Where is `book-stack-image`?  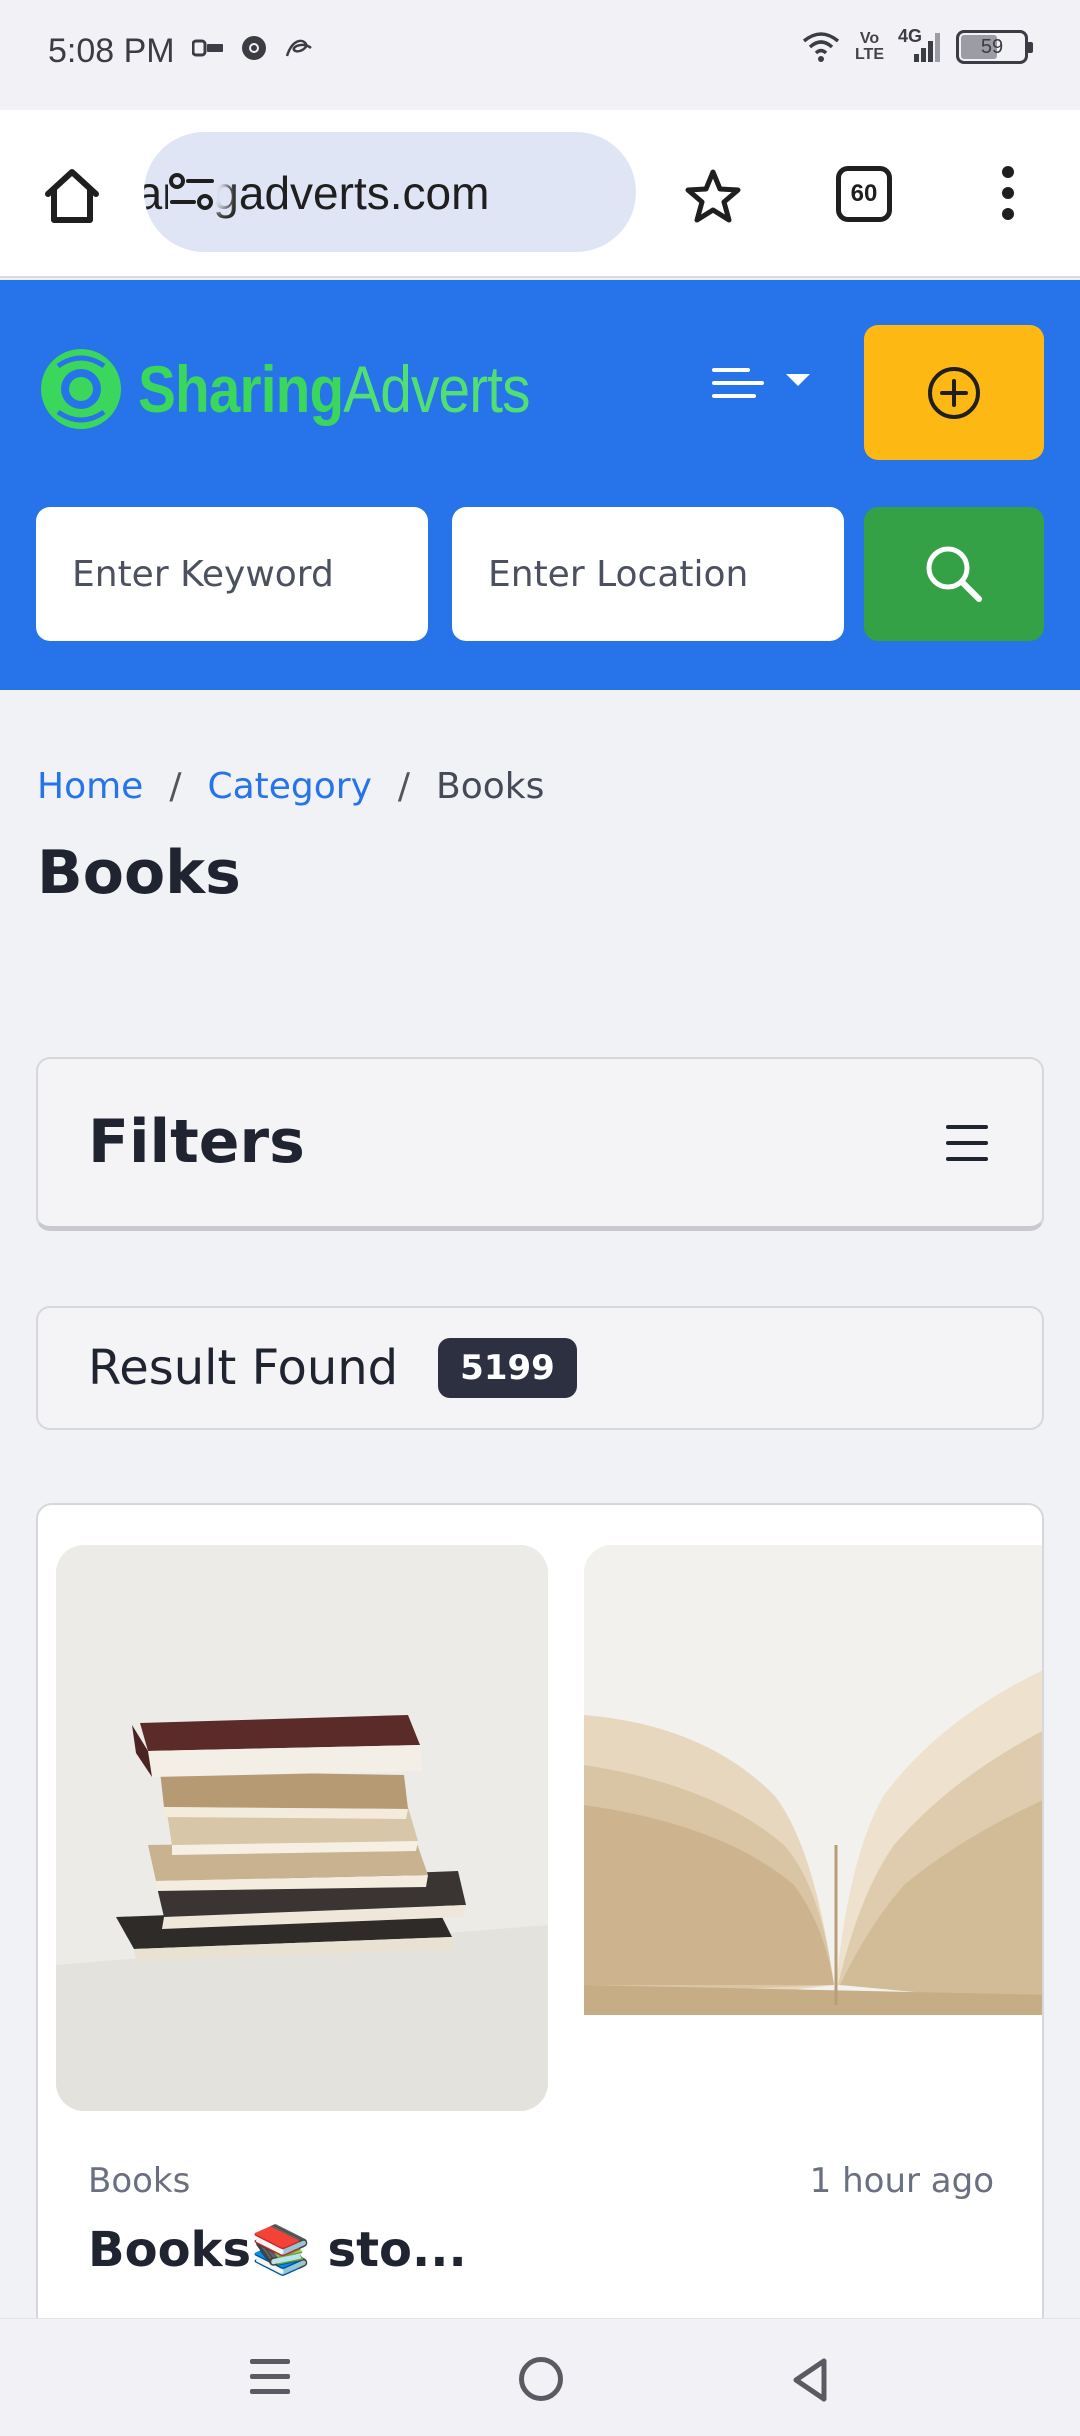
book-stack-image is located at coordinates (302, 1828).